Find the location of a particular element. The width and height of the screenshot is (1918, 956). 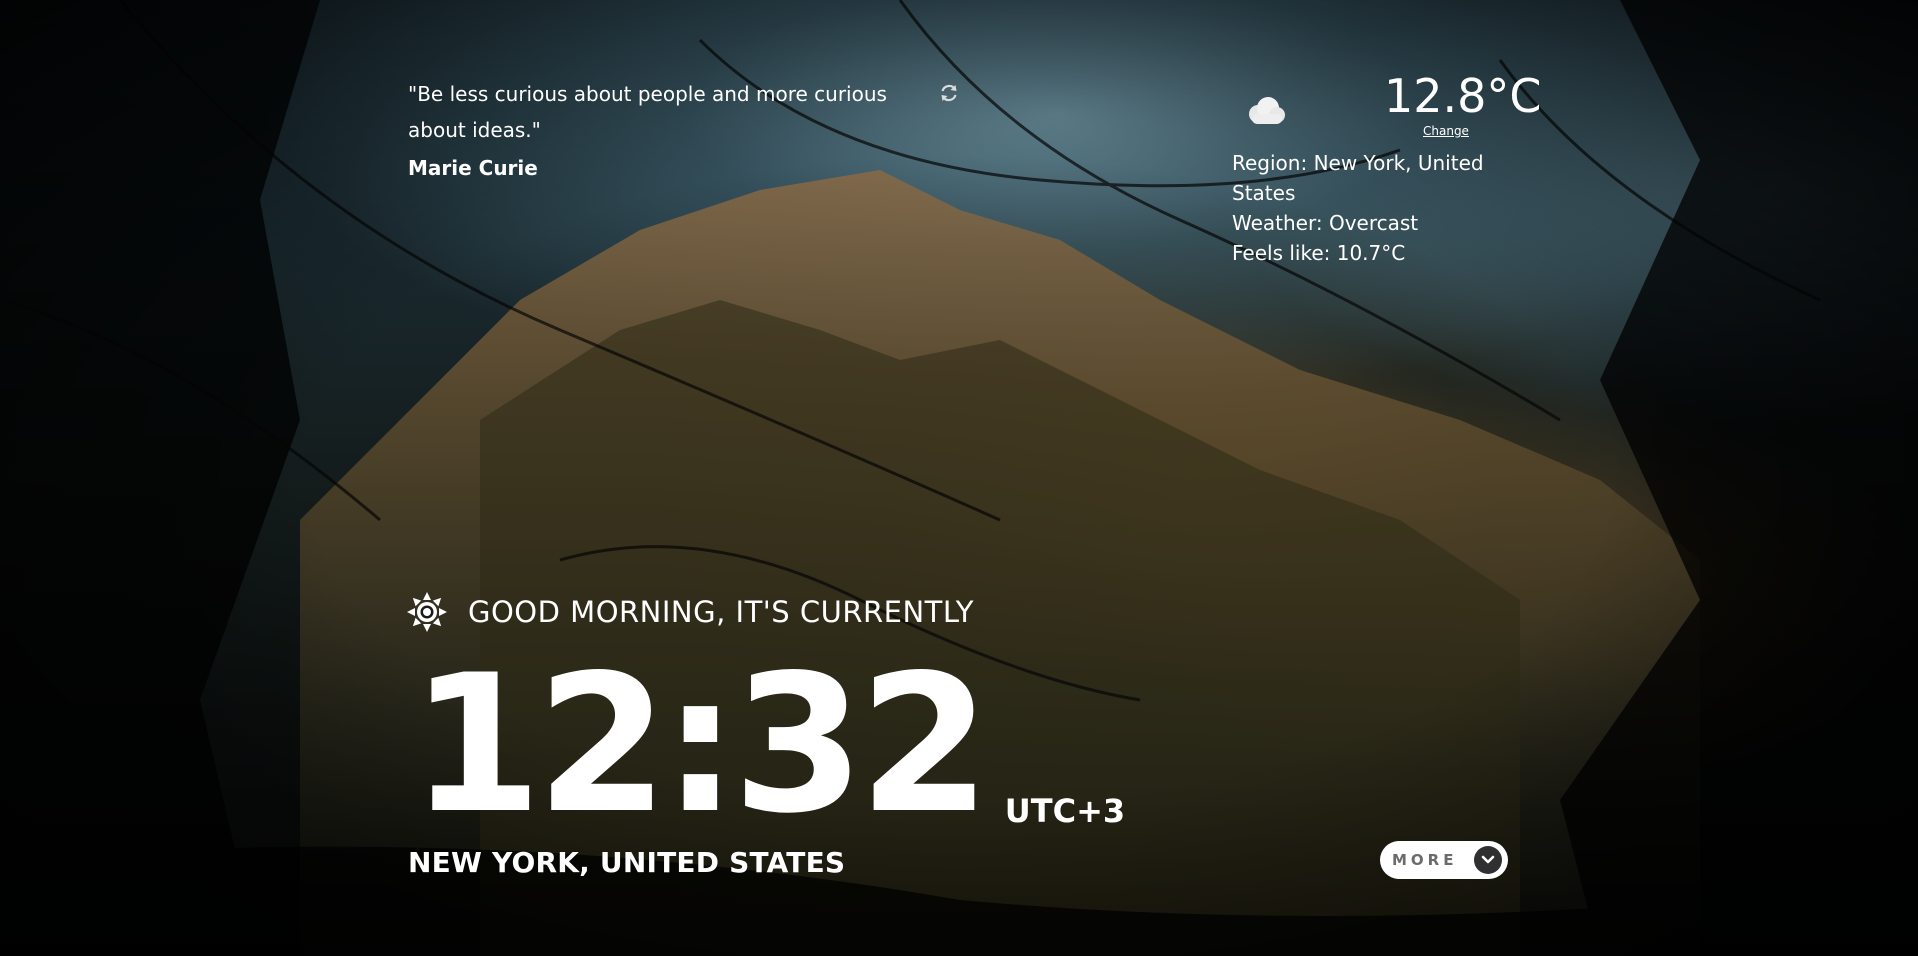

greeting: GOOD MORNING, IT'S CURRENTLY is located at coordinates (690, 612).